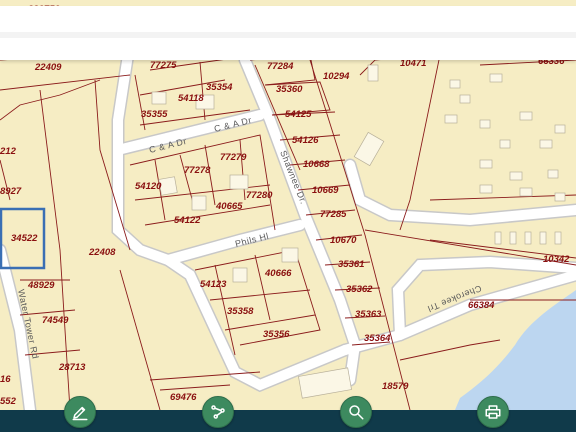 The width and height of the screenshot is (576, 432). I want to click on pencil-draw-icon, so click(80, 413).